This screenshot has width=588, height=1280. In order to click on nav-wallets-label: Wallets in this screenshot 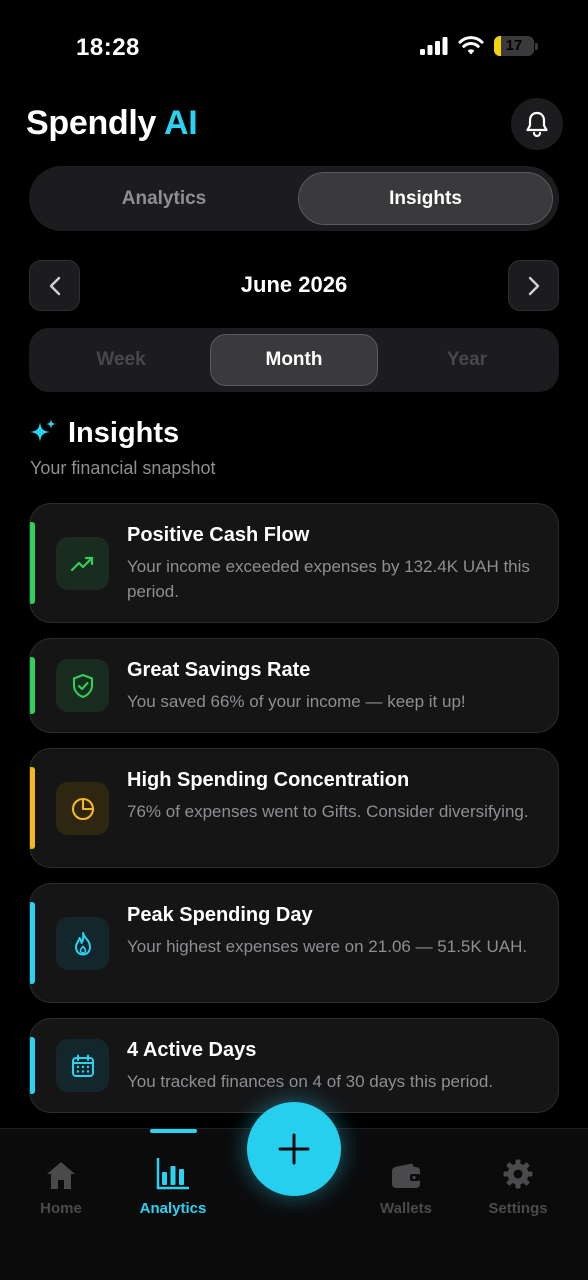, I will do `click(406, 1208)`.